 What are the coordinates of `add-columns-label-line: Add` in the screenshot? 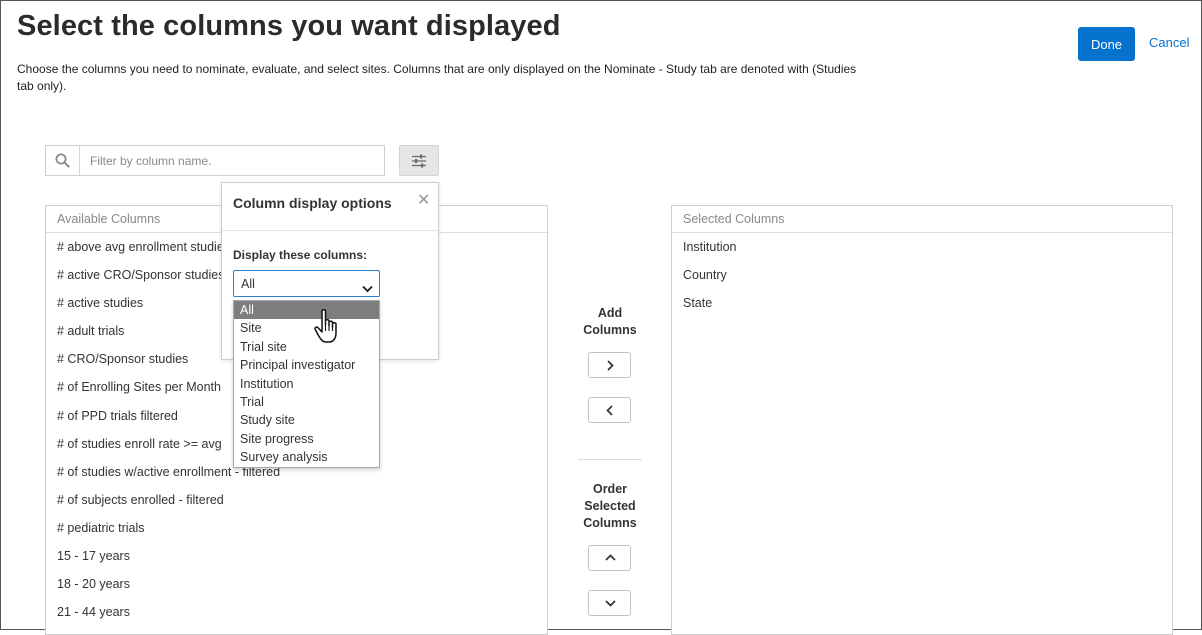 It's located at (610, 313).